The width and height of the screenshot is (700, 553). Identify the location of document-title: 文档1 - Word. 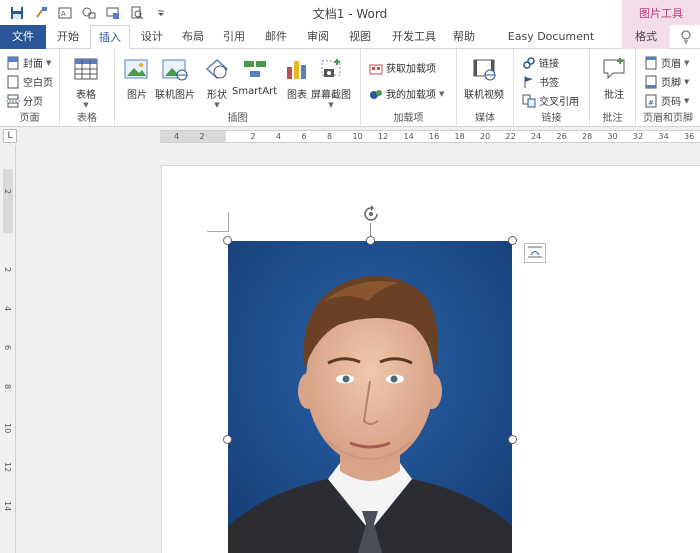
(350, 14).